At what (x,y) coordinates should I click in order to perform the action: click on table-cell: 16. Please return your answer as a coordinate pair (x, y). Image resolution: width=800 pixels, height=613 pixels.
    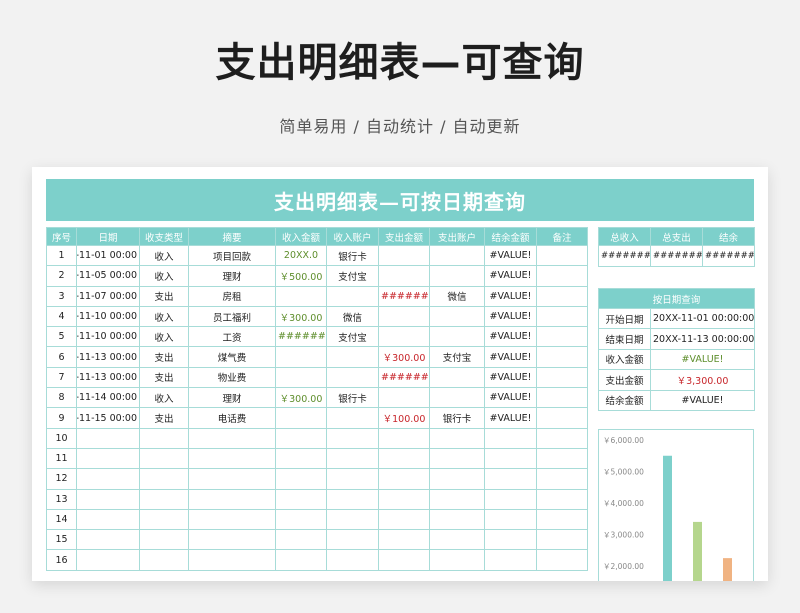
    Looking at the image, I should click on (61, 560).